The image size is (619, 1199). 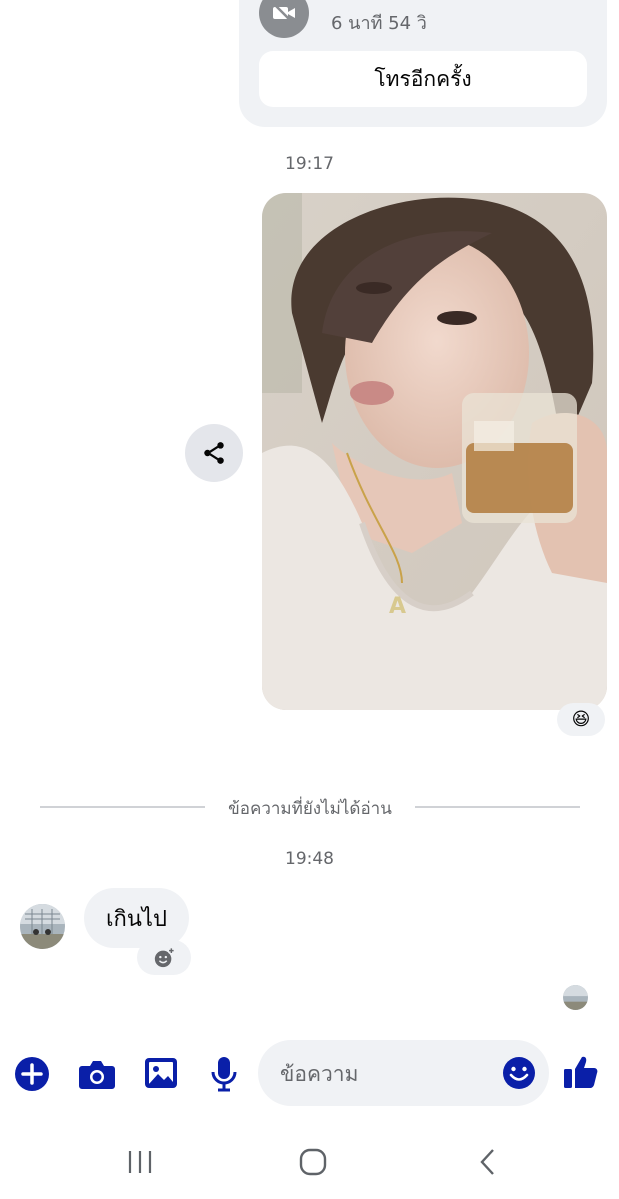 I want to click on timestamp: 19:48, so click(x=309, y=859).